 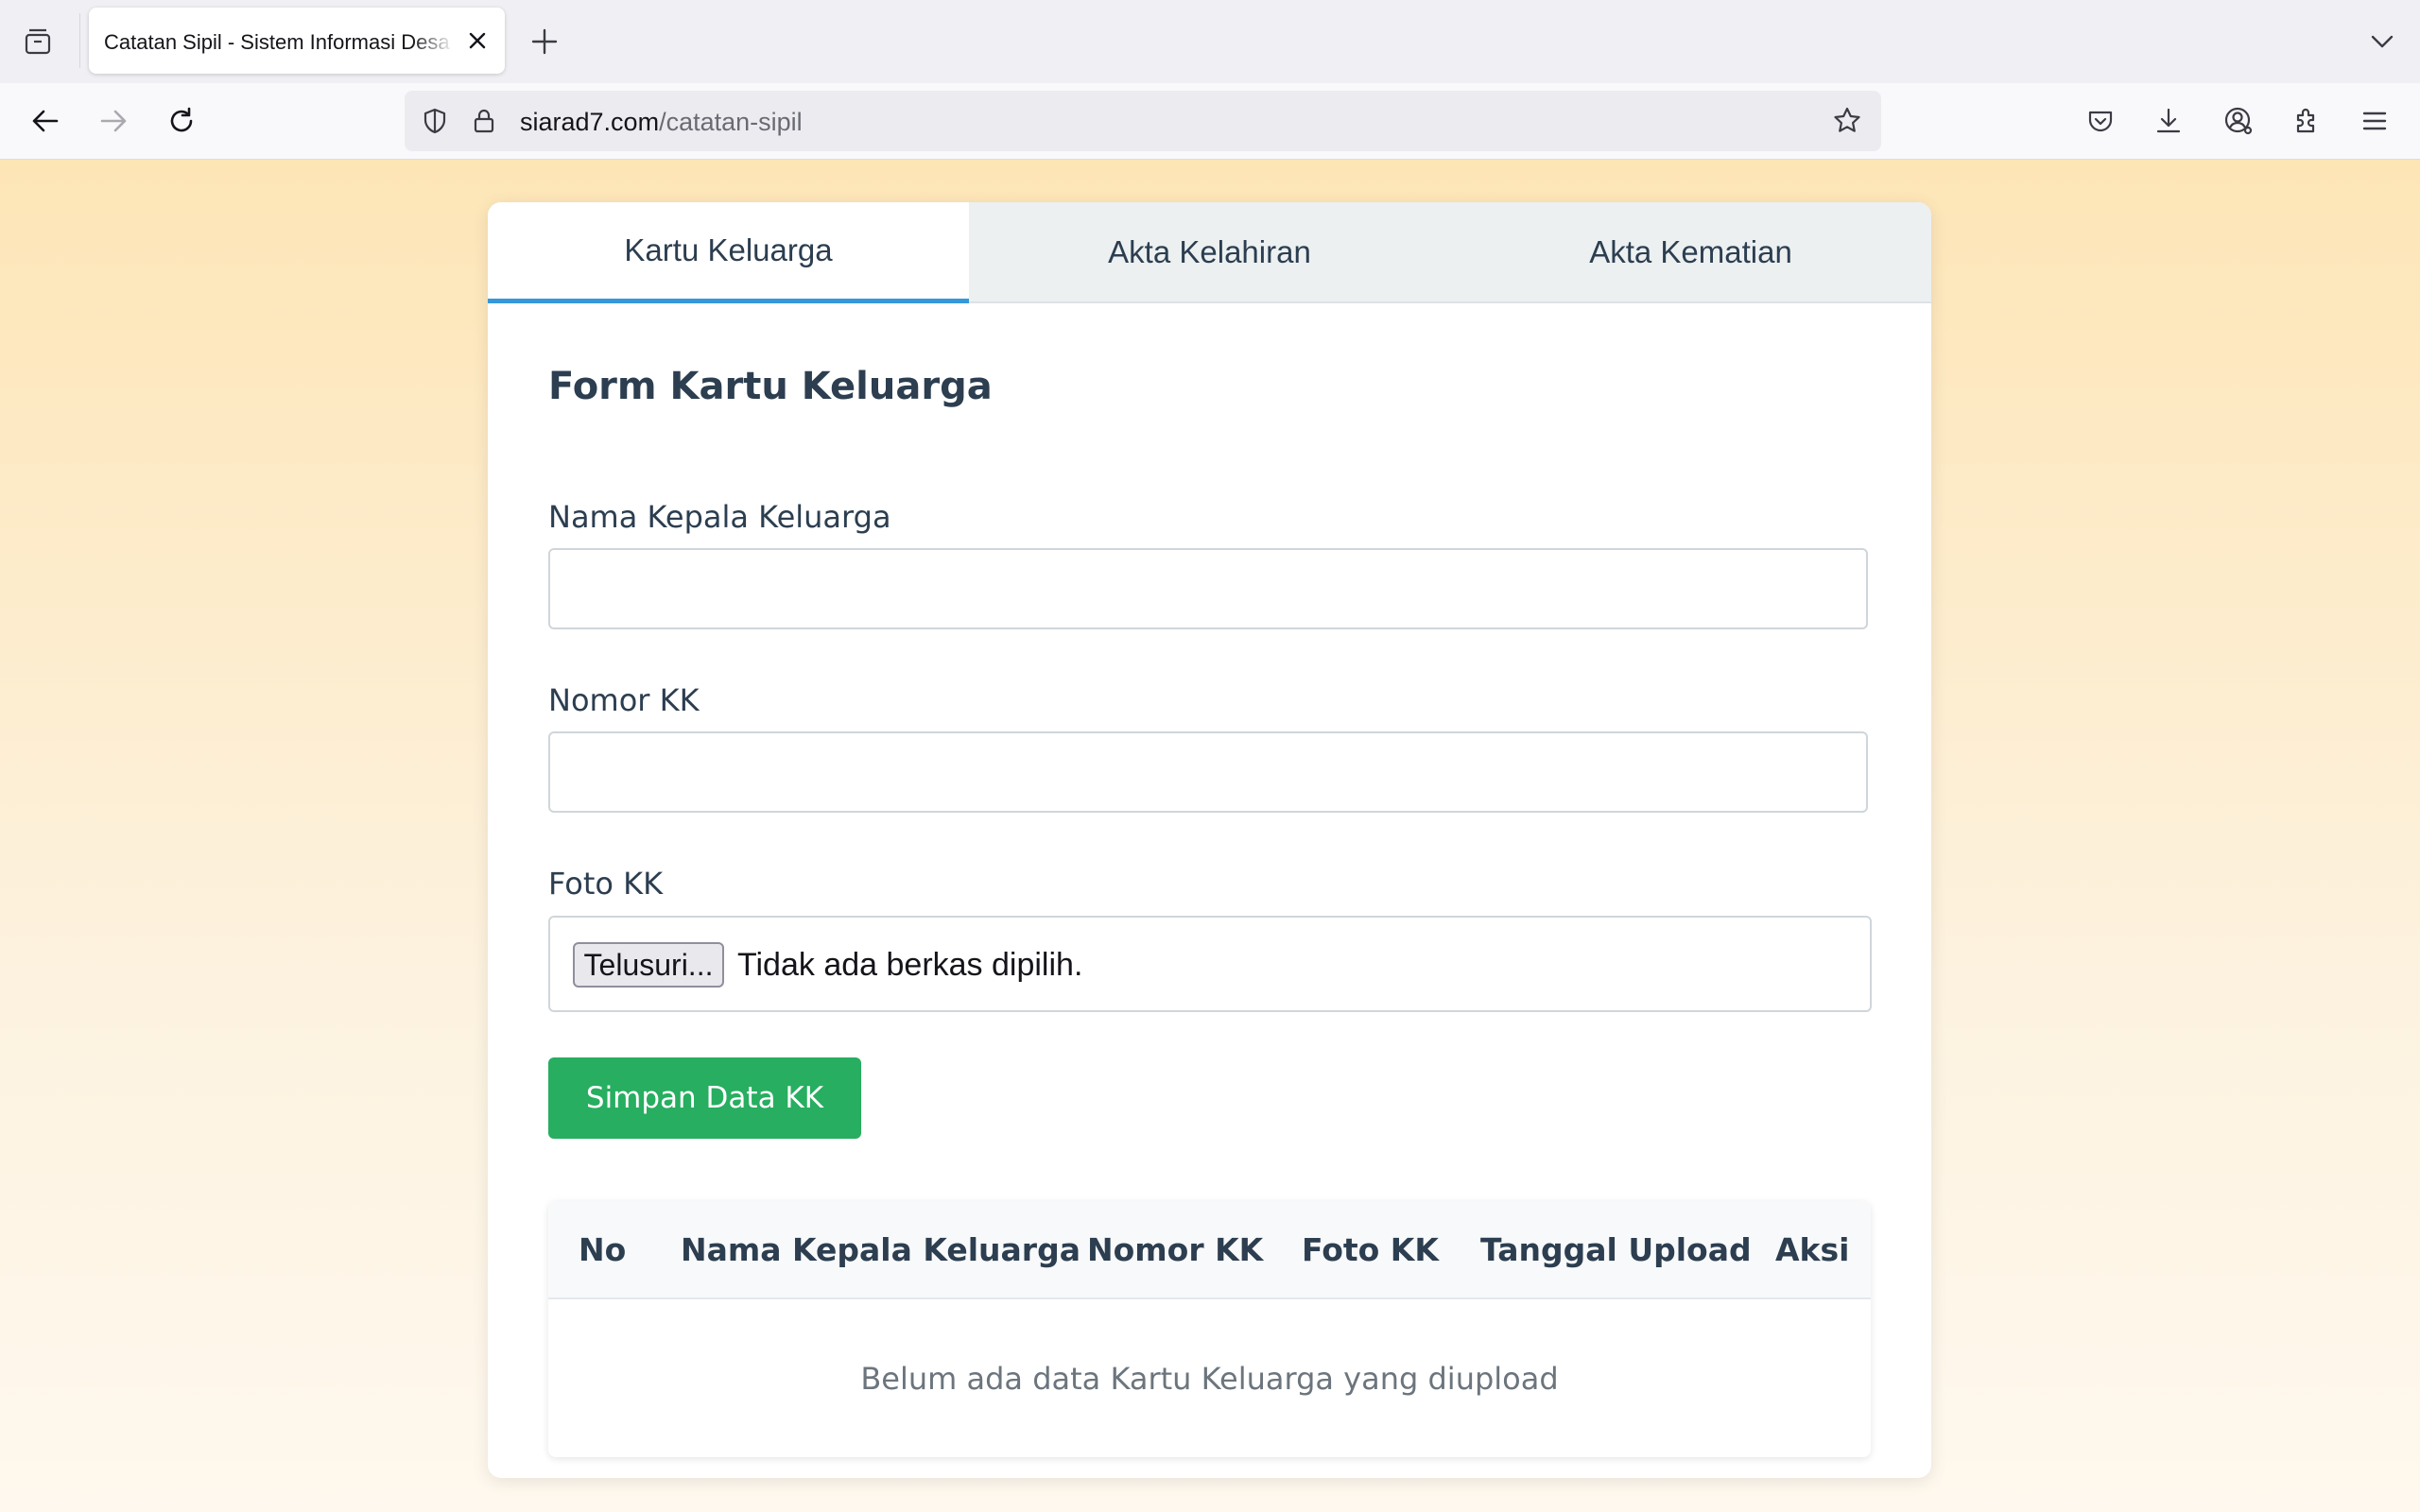 I want to click on tab-strip-divider, so click(x=79, y=40).